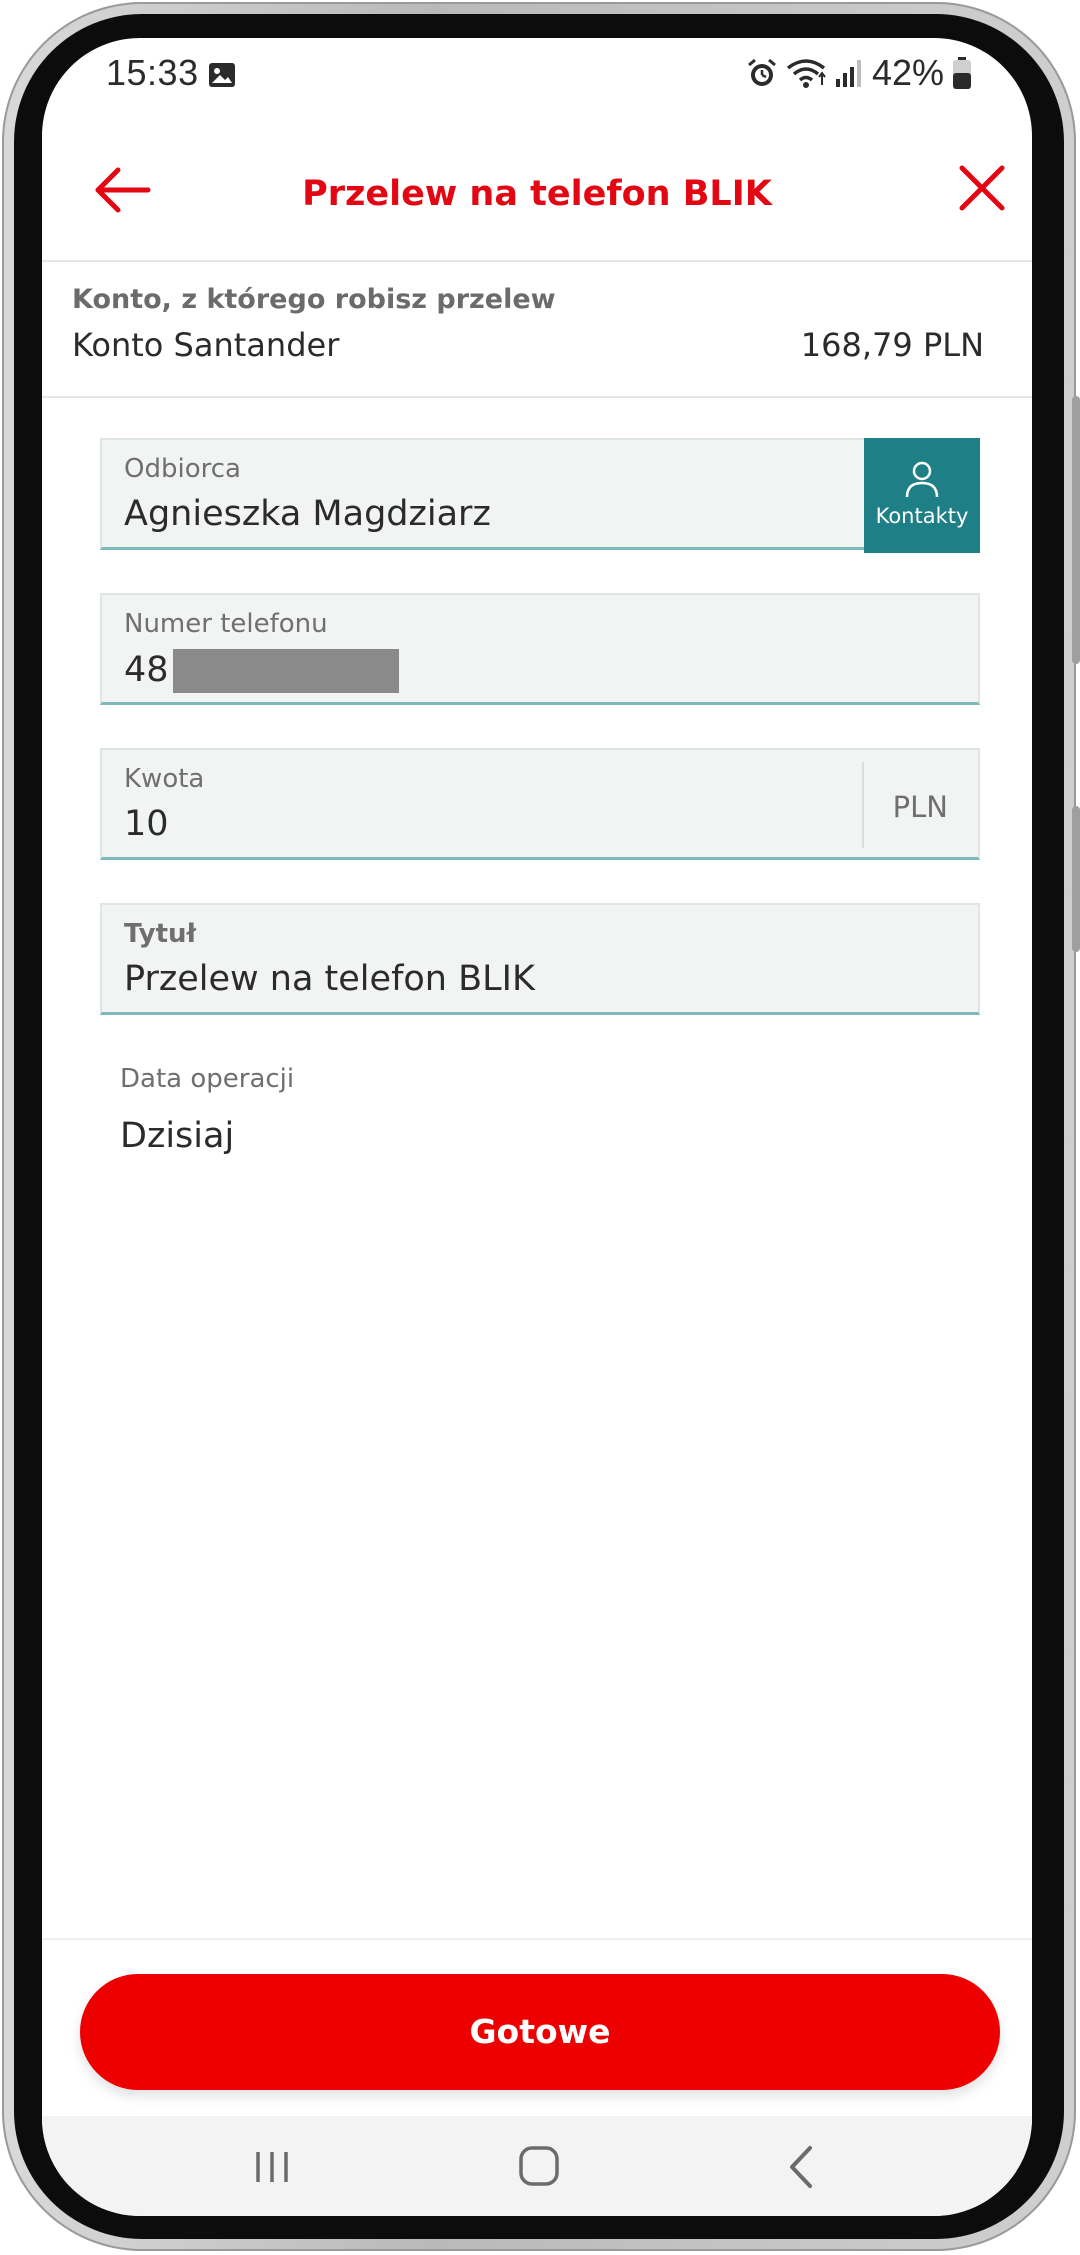  Describe the element at coordinates (537, 1939) in the screenshot. I see `bottom-divider` at that location.